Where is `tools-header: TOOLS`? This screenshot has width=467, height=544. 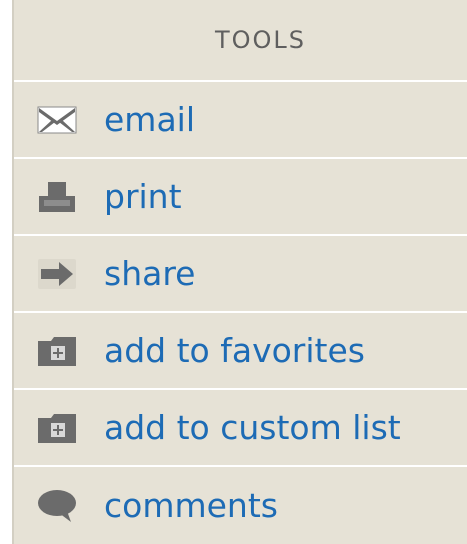 tools-header: TOOLS is located at coordinates (240, 41).